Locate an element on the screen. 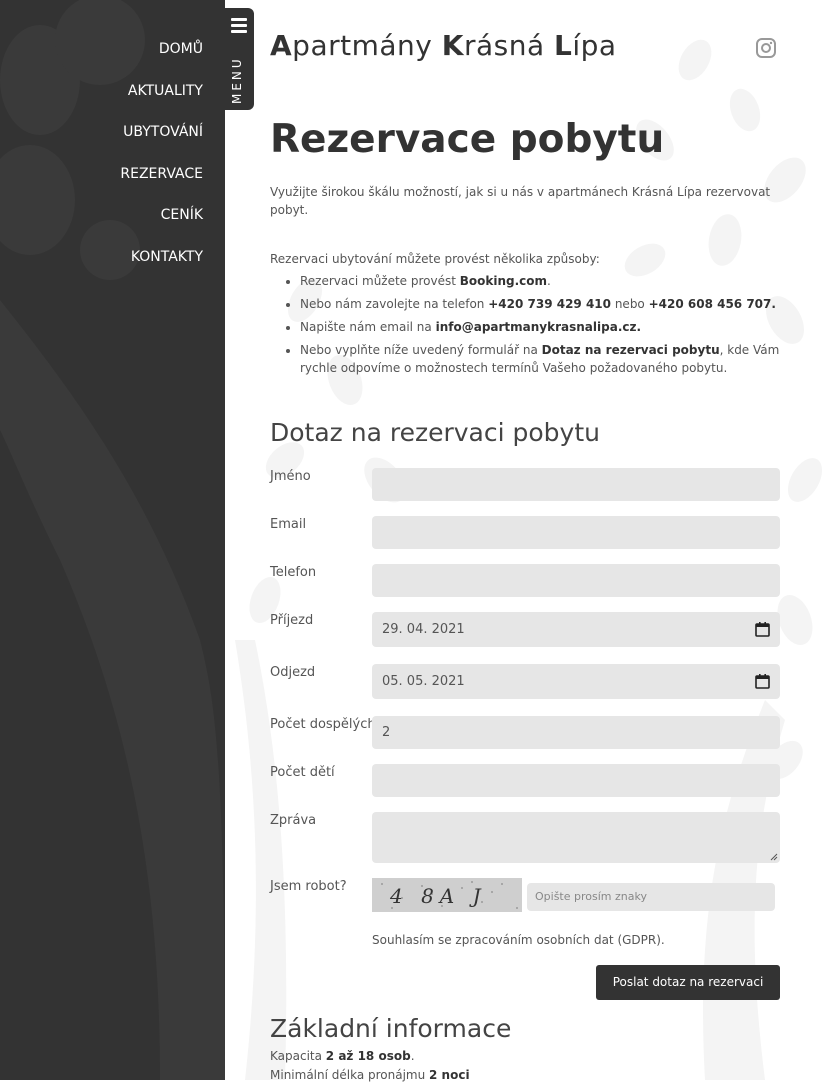  captcha-input: Opište prosím znaky is located at coordinates (651, 897).